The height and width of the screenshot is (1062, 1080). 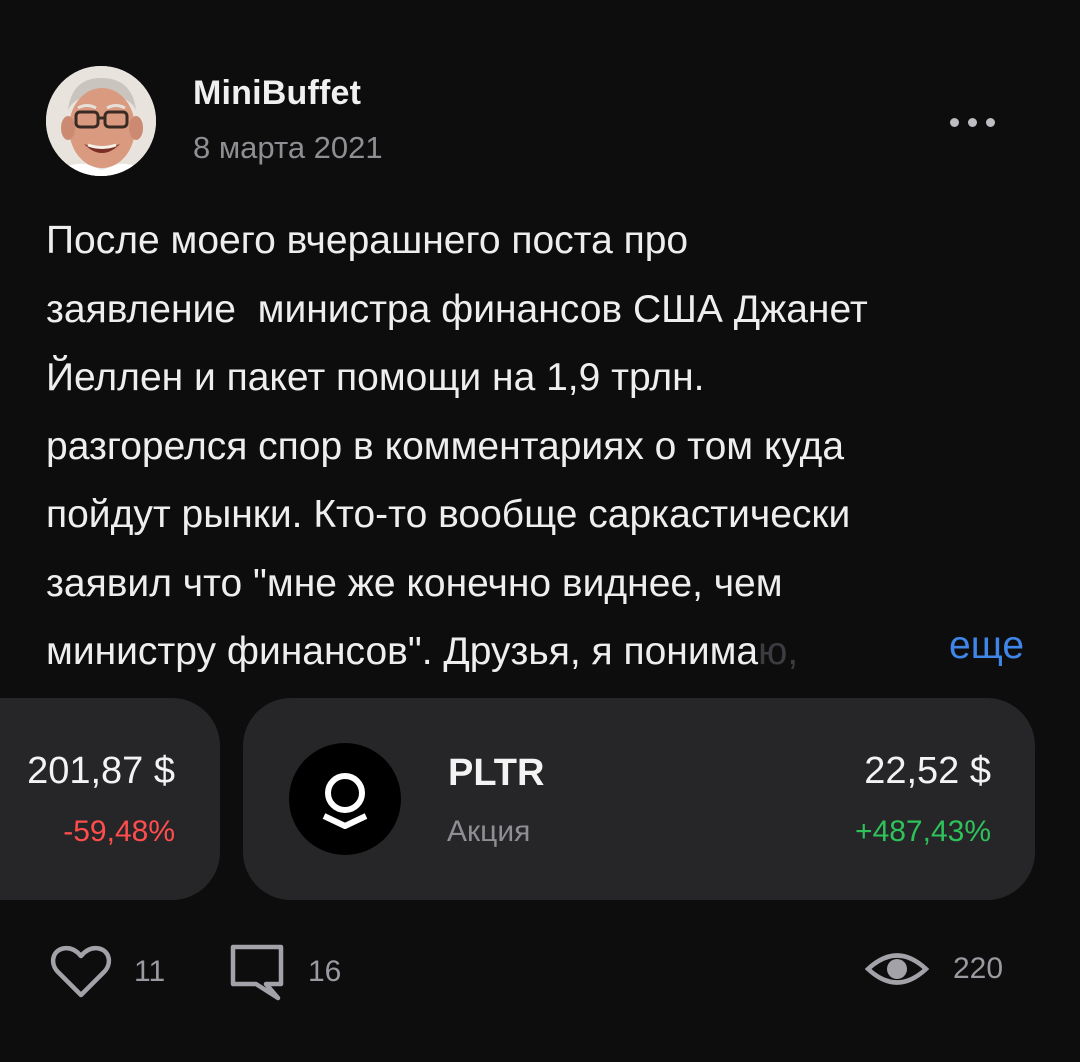 I want to click on post-text-line: Йеллен и пакет помощи на 1,9 трлн., so click(x=375, y=377).